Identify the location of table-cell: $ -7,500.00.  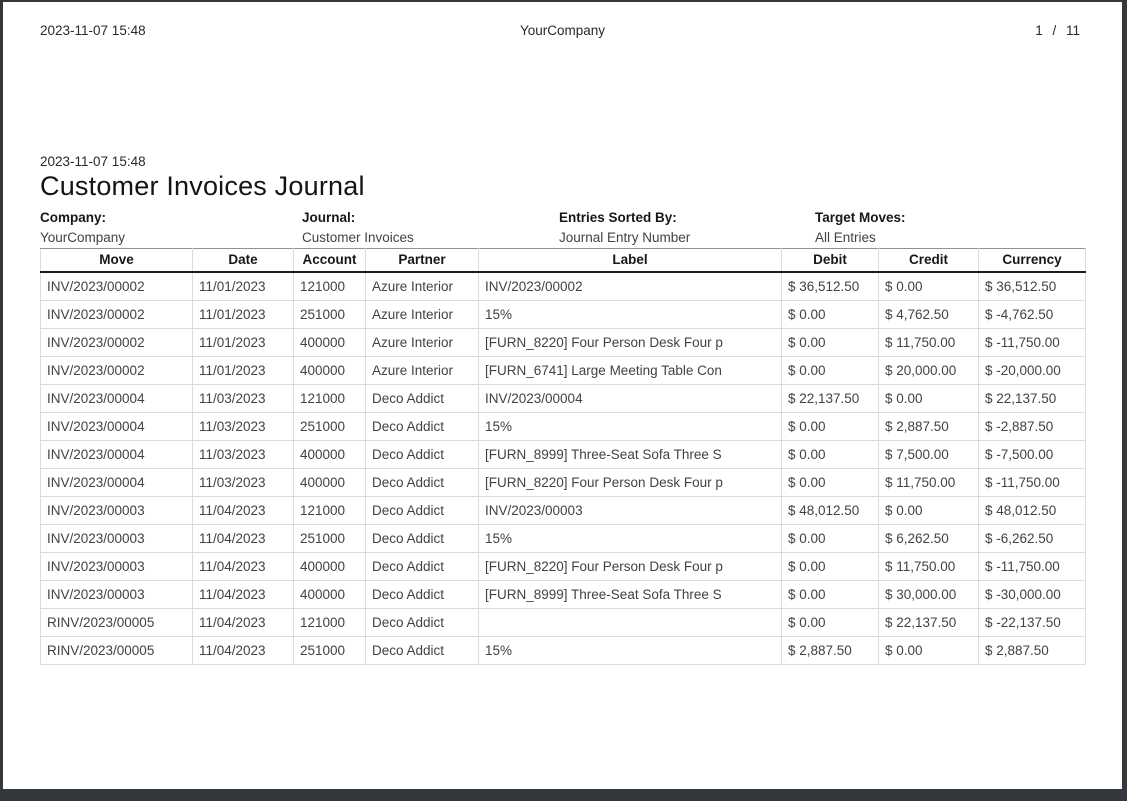
(1032, 454).